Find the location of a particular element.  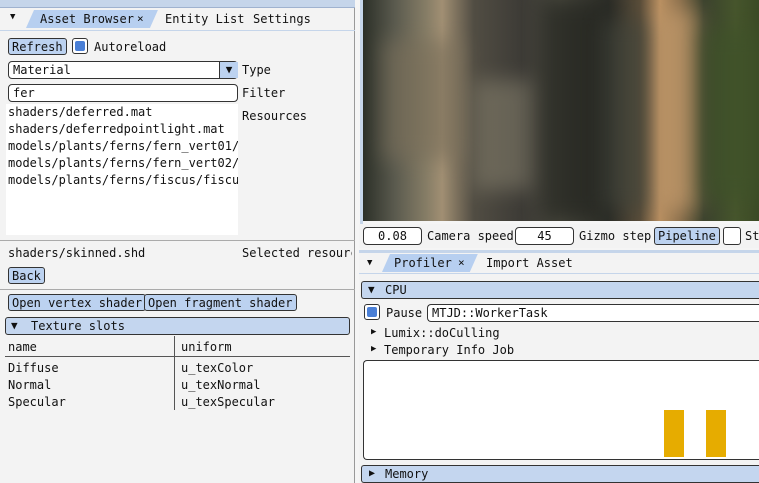

list-item: models/plants/ferns/fern_vert02/te is located at coordinates (122, 163).